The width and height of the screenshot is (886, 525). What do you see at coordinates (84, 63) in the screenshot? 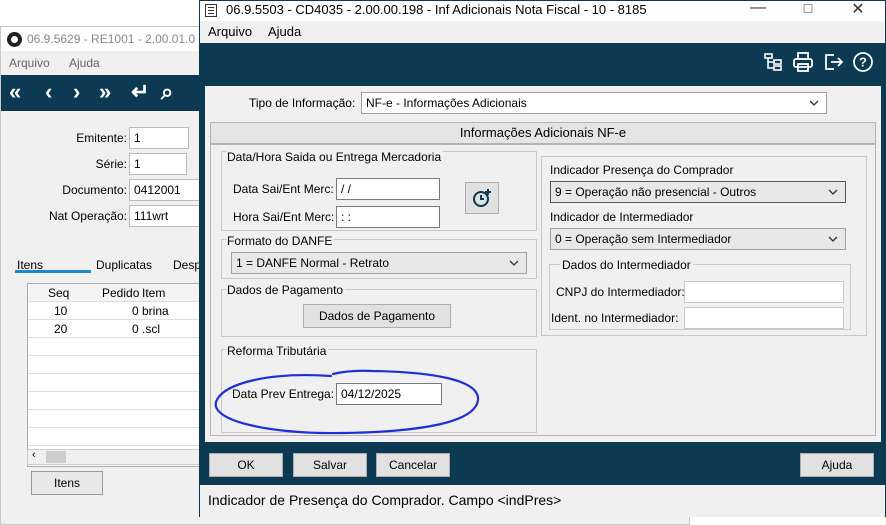
I see `bg-menu-ajuda: Ajuda` at bounding box center [84, 63].